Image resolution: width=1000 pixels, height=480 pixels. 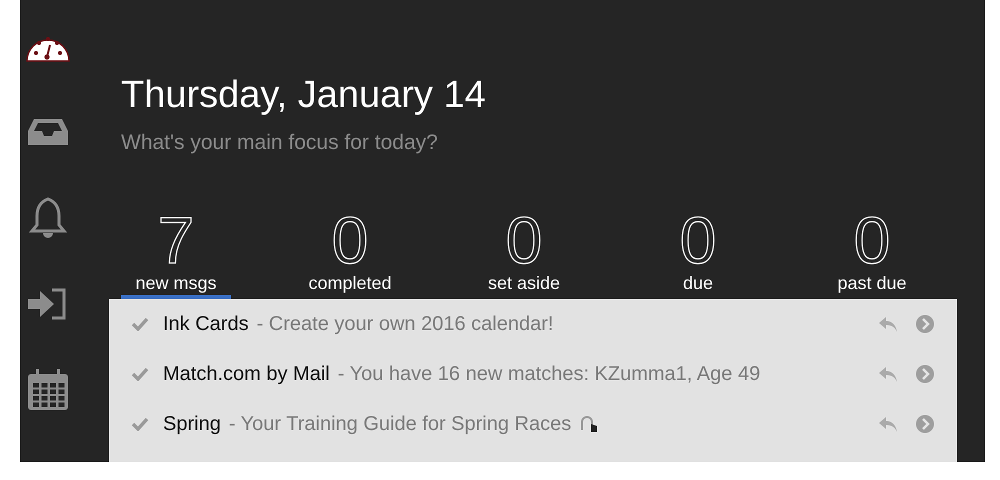 I want to click on date-heading: Thursday, January 14, so click(x=304, y=95).